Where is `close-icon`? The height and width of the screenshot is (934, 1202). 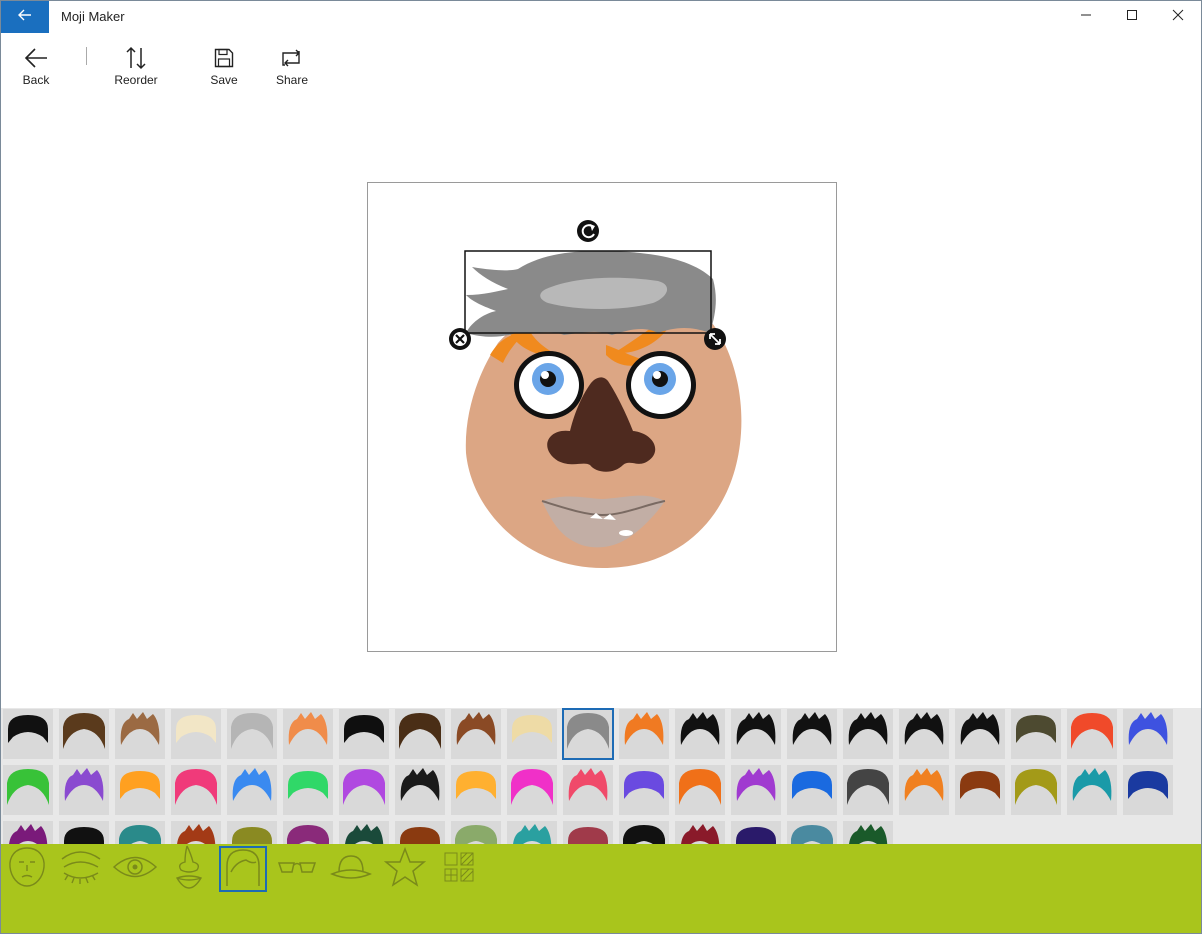 close-icon is located at coordinates (1178, 17).